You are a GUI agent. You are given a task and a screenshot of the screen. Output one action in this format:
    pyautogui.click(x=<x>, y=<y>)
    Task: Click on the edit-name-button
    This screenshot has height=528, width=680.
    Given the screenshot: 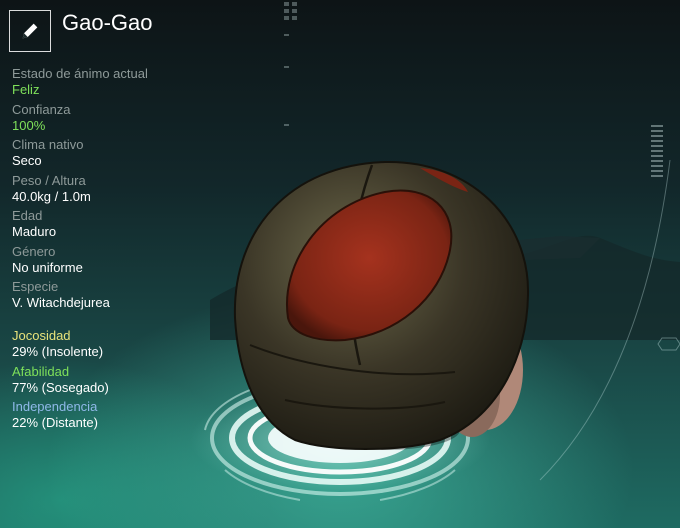 What is the action you would take?
    pyautogui.click(x=30, y=31)
    